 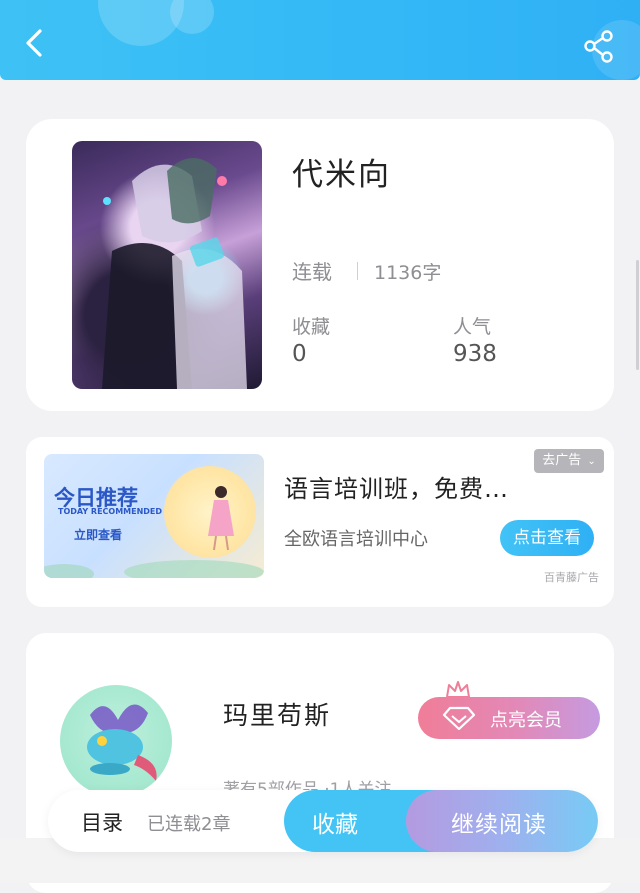 I want to click on activate-vip-button: 点亮会员, so click(x=509, y=718).